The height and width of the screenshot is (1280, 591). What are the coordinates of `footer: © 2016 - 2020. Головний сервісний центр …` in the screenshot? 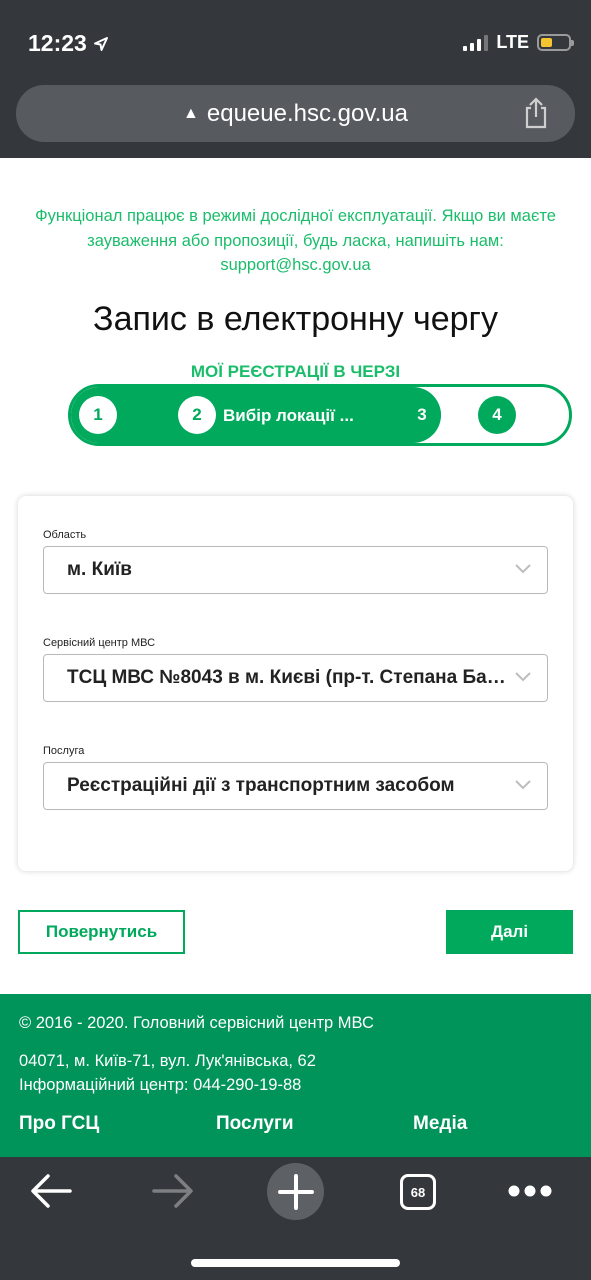 It's located at (295, 1075).